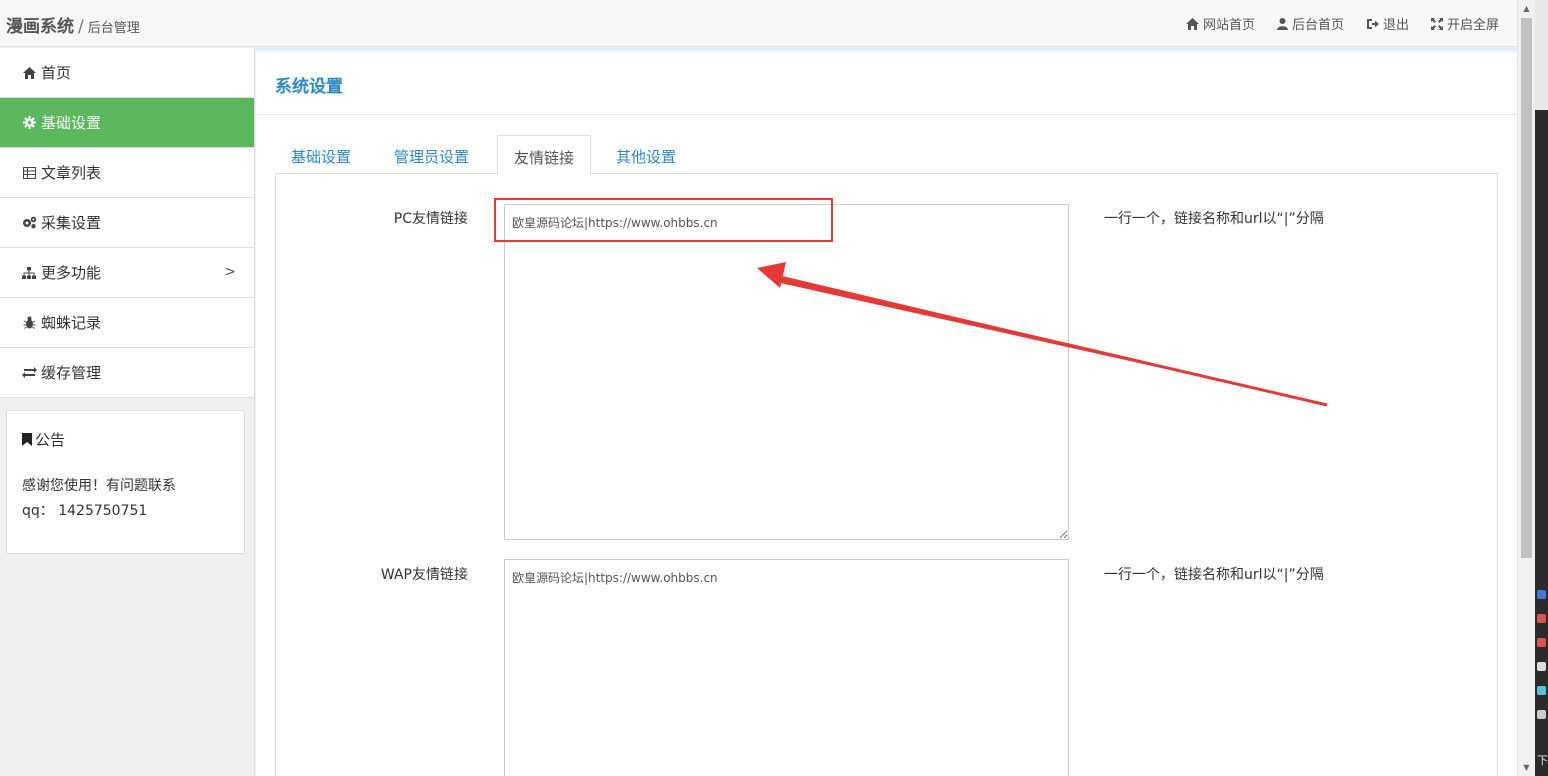 The width and height of the screenshot is (1548, 776). Describe the element at coordinates (125, 439) in the screenshot. I see `notice-title: 公告` at that location.